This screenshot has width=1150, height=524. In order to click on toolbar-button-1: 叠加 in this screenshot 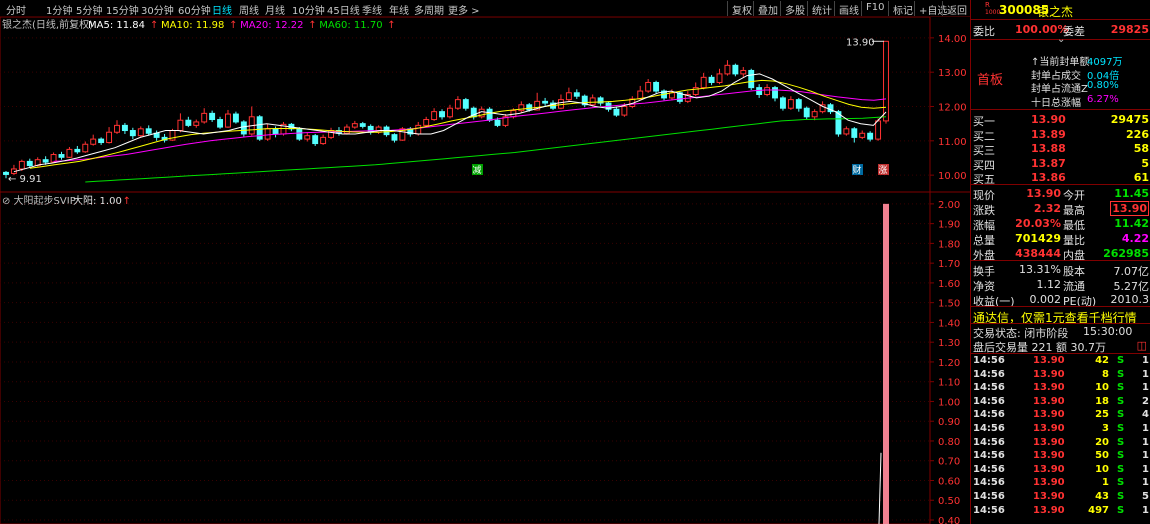, I will do `click(767, 9)`.